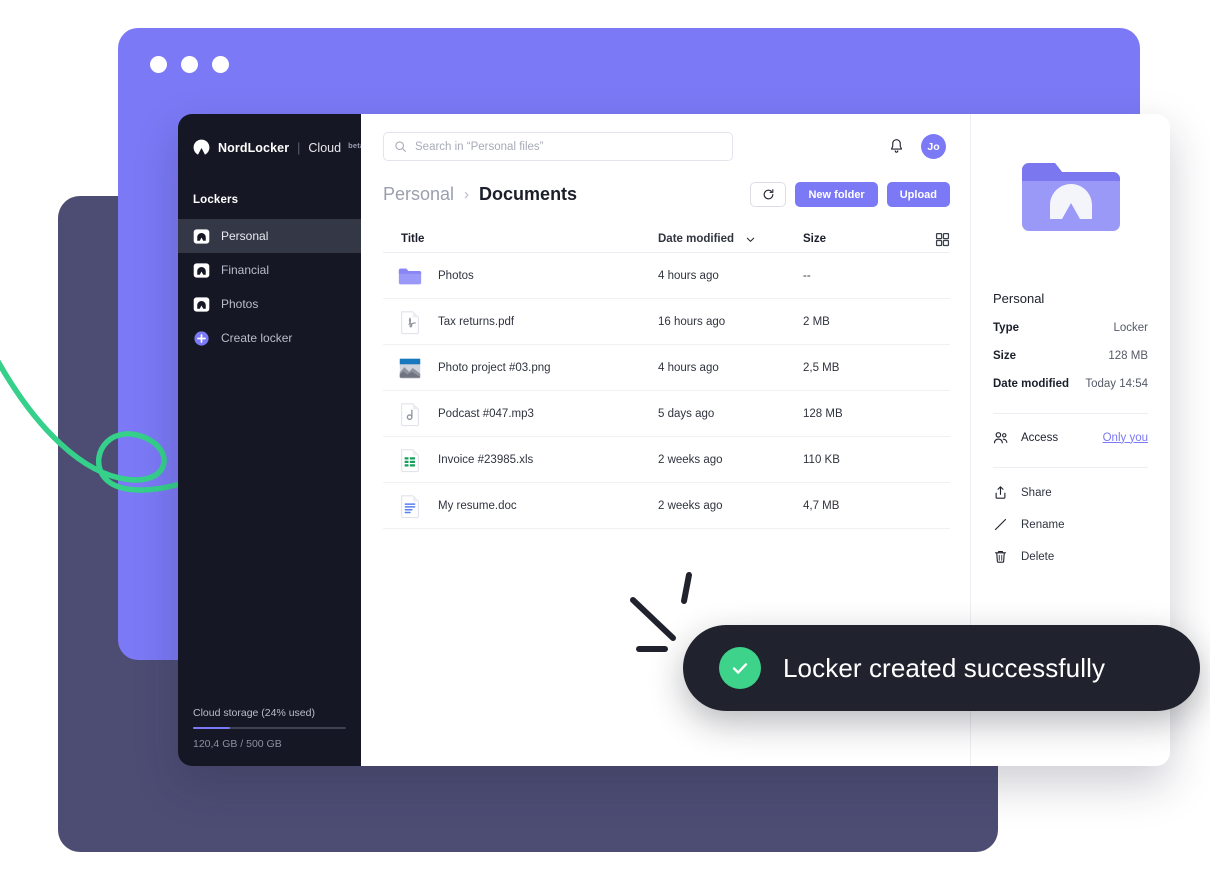 This screenshot has height=880, width=1210. I want to click on rename-action: Rename, so click(1070, 524).